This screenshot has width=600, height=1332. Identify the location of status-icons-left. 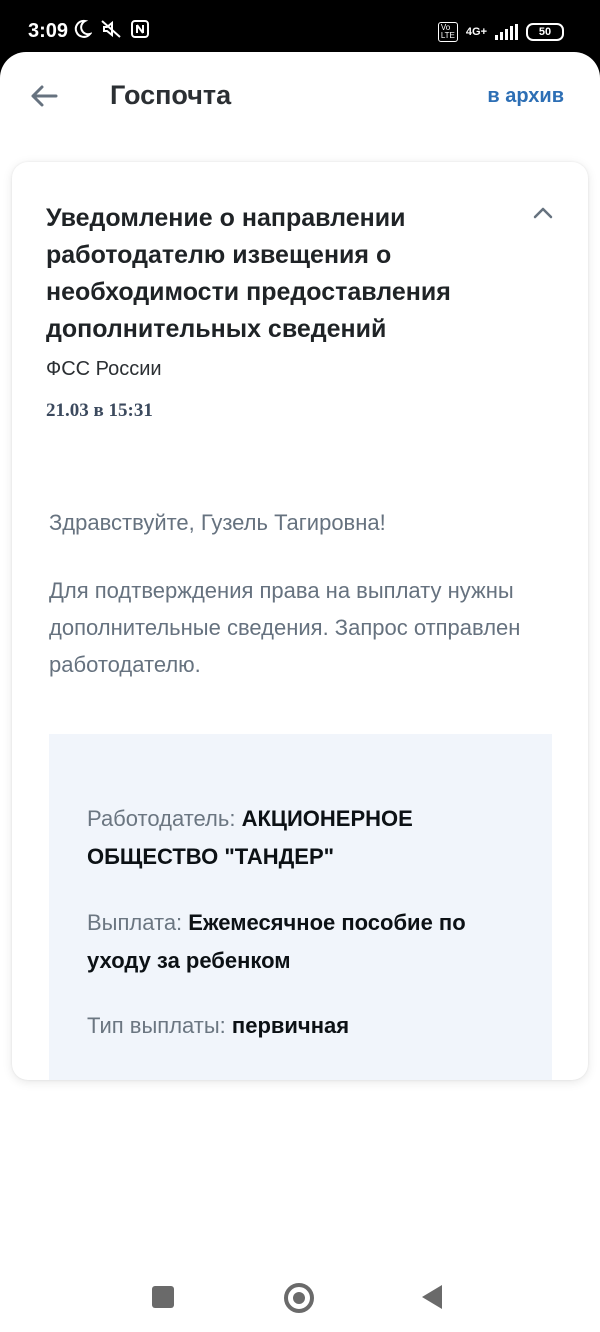
(111, 32).